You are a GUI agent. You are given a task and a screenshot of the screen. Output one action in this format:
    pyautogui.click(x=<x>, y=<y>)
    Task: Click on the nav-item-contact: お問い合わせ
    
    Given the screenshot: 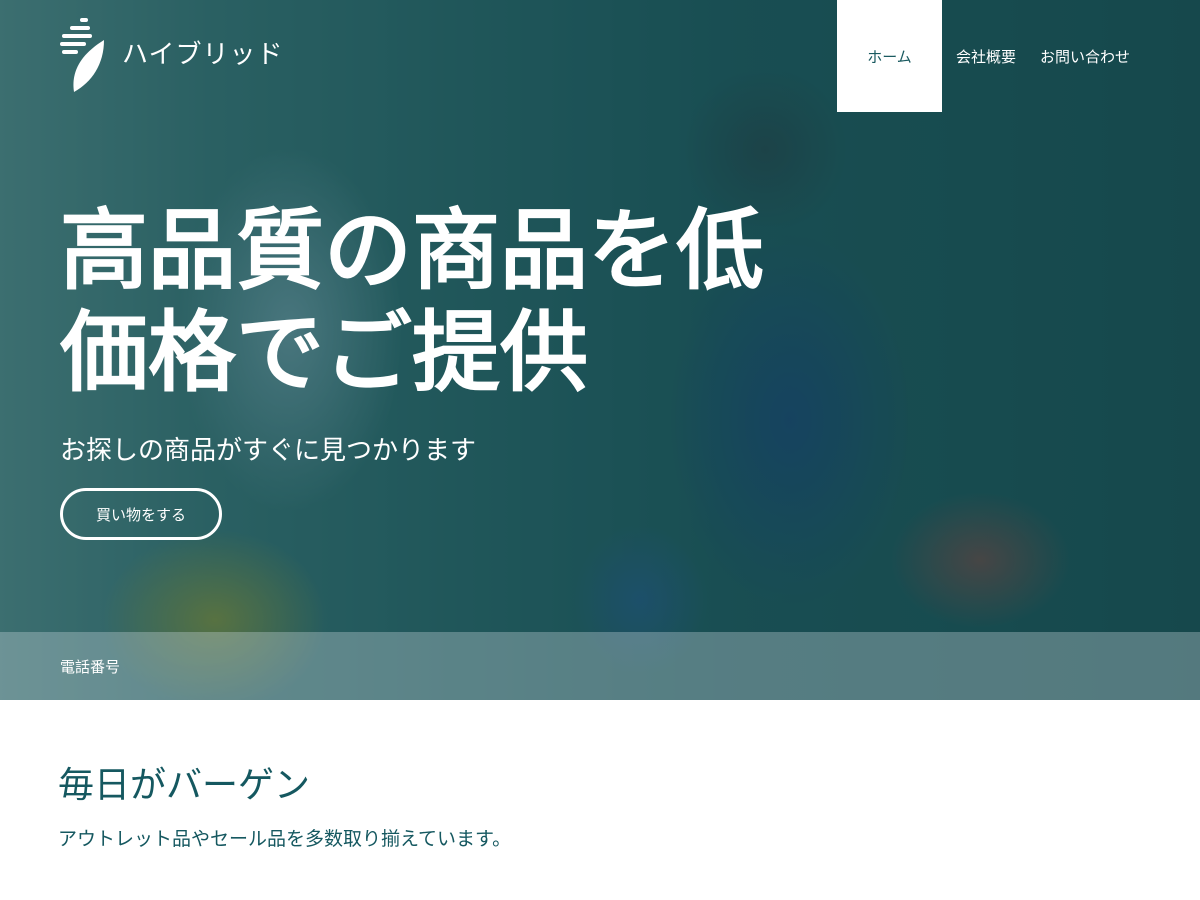 What is the action you would take?
    pyautogui.click(x=1085, y=56)
    